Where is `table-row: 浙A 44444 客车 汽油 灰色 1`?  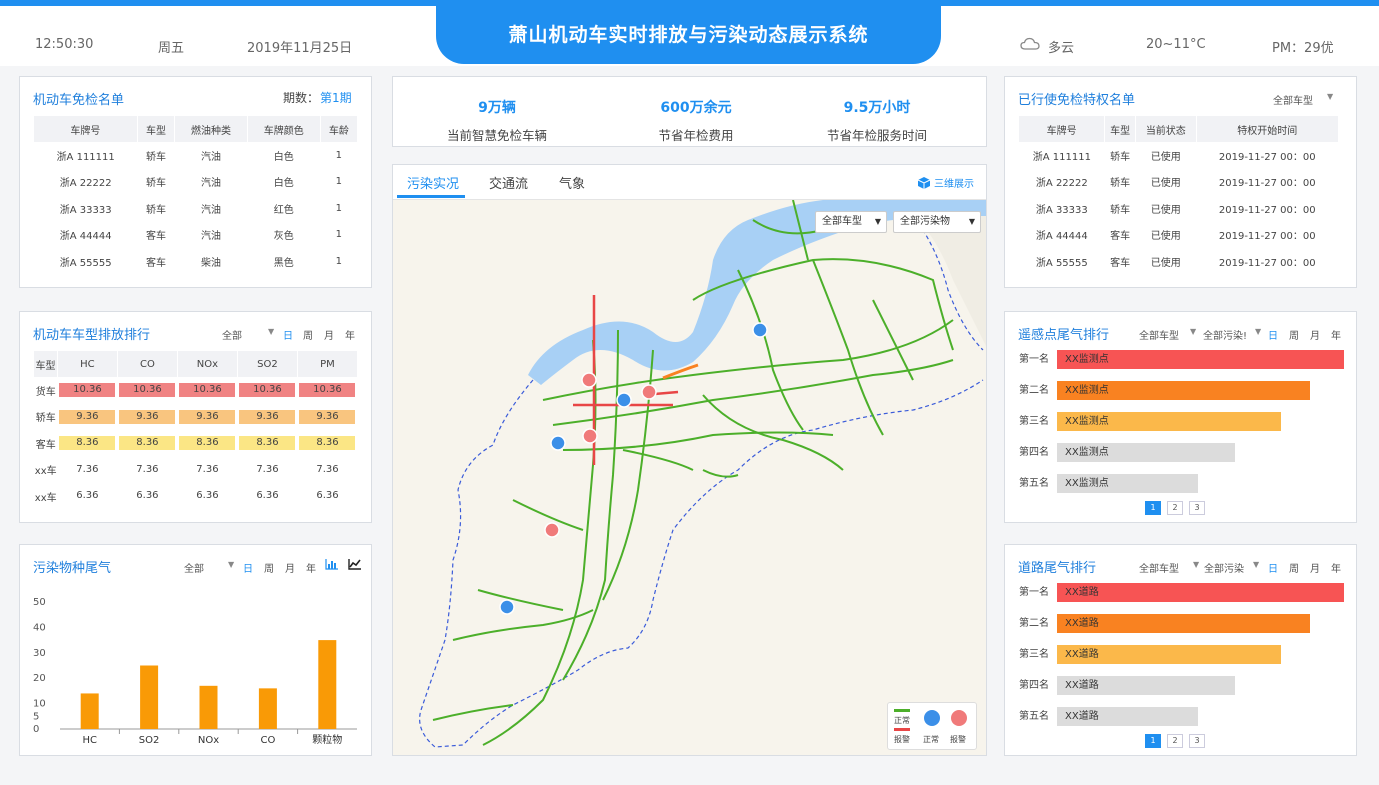
table-row: 浙A 44444 客车 汽油 灰色 1 is located at coordinates (196, 235).